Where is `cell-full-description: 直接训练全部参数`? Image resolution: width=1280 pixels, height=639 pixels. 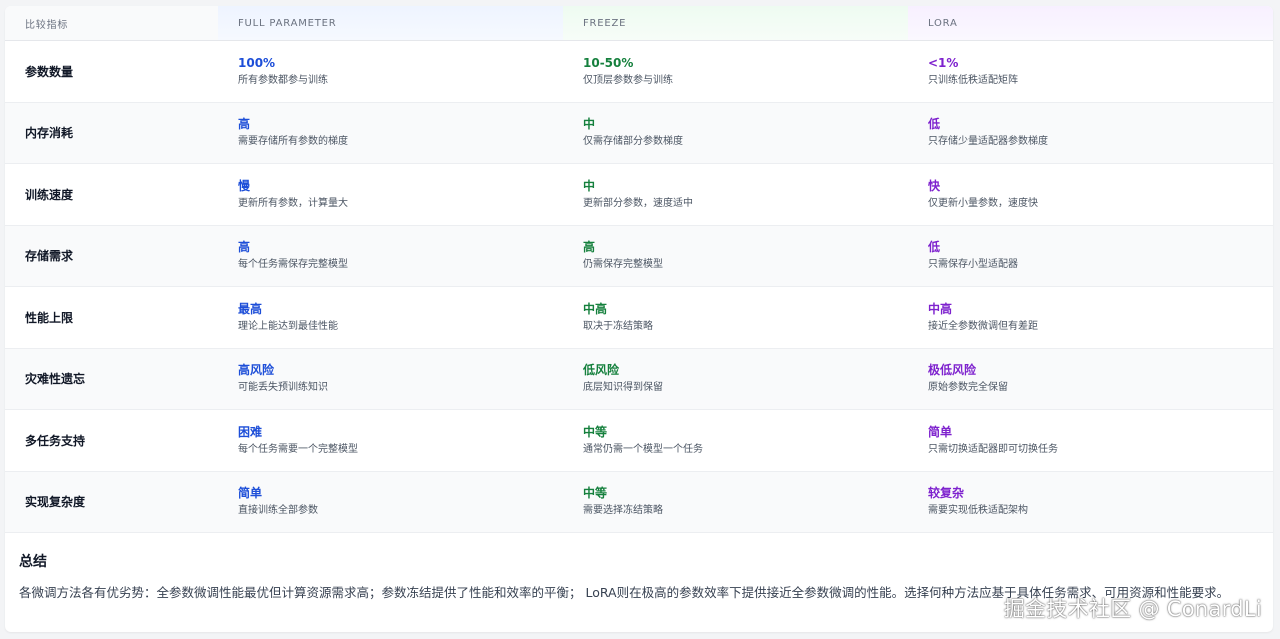
cell-full-description: 直接训练全部参数 is located at coordinates (278, 511).